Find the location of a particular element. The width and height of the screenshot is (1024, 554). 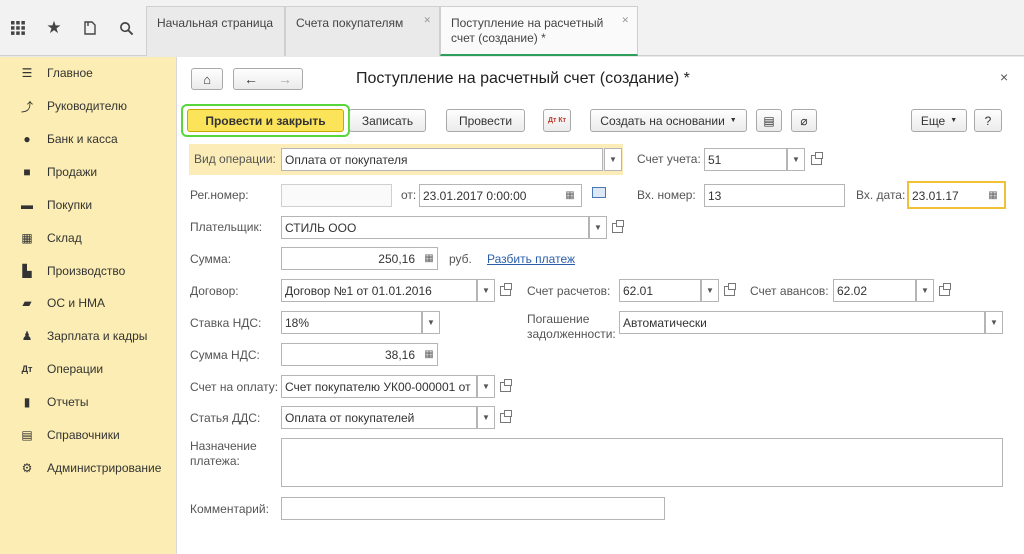

sidebar-item-label: Производство is located at coordinates (86, 271).